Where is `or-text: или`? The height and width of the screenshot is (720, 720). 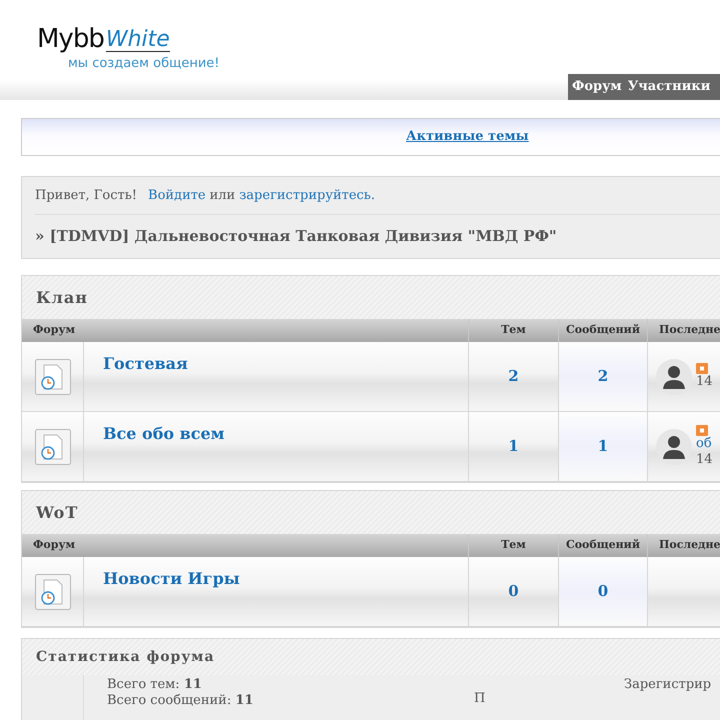 or-text: или is located at coordinates (223, 195).